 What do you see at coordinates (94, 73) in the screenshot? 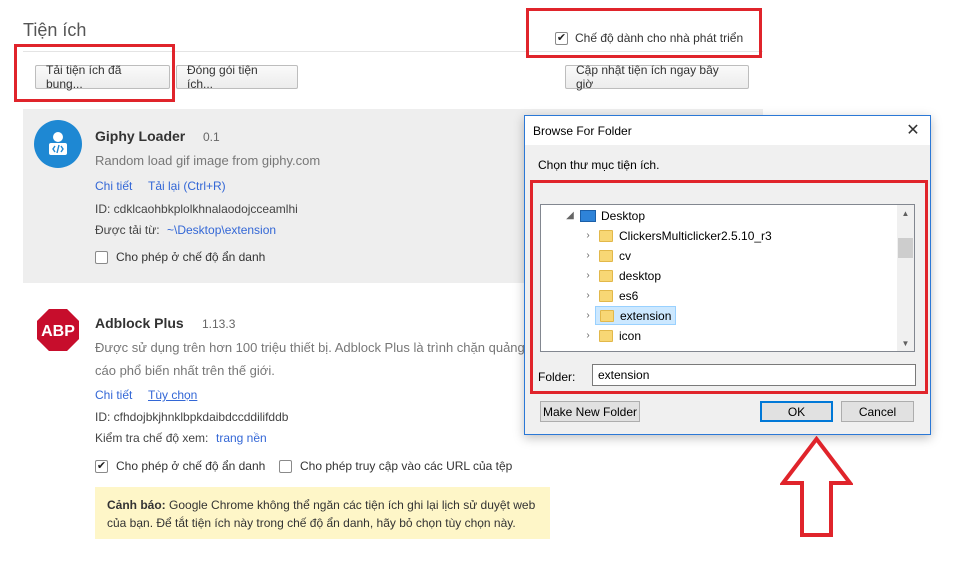
I see `highlight-load-unpacked` at bounding box center [94, 73].